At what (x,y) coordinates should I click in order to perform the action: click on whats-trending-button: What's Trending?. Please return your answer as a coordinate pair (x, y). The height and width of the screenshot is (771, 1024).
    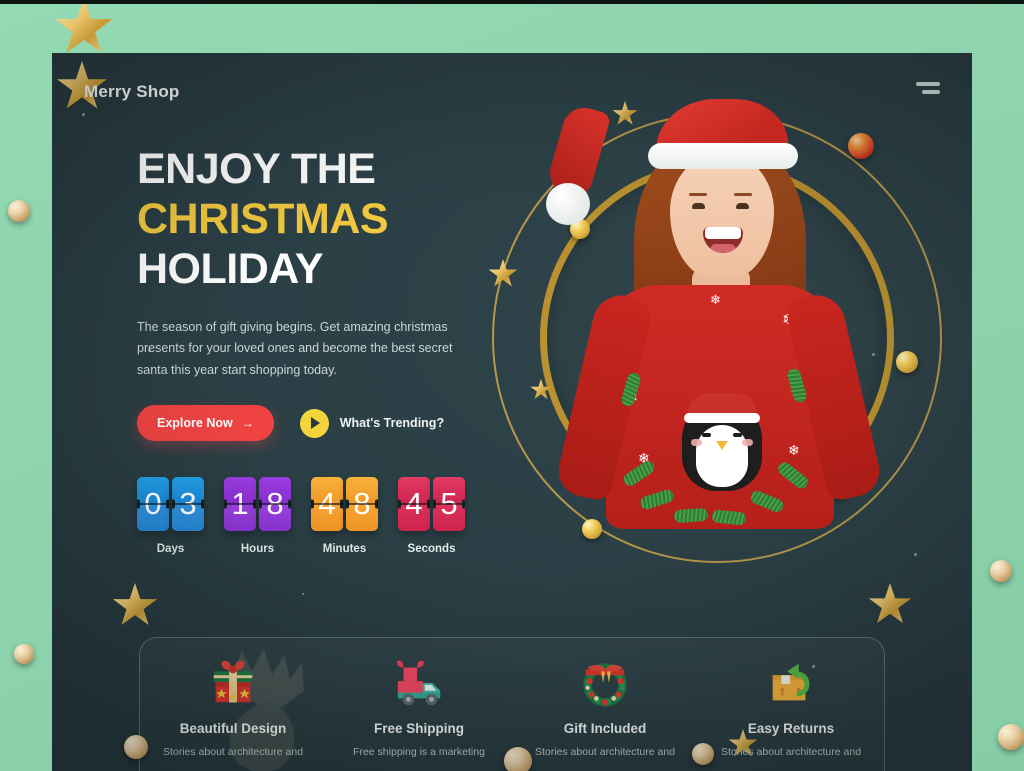
    Looking at the image, I should click on (372, 423).